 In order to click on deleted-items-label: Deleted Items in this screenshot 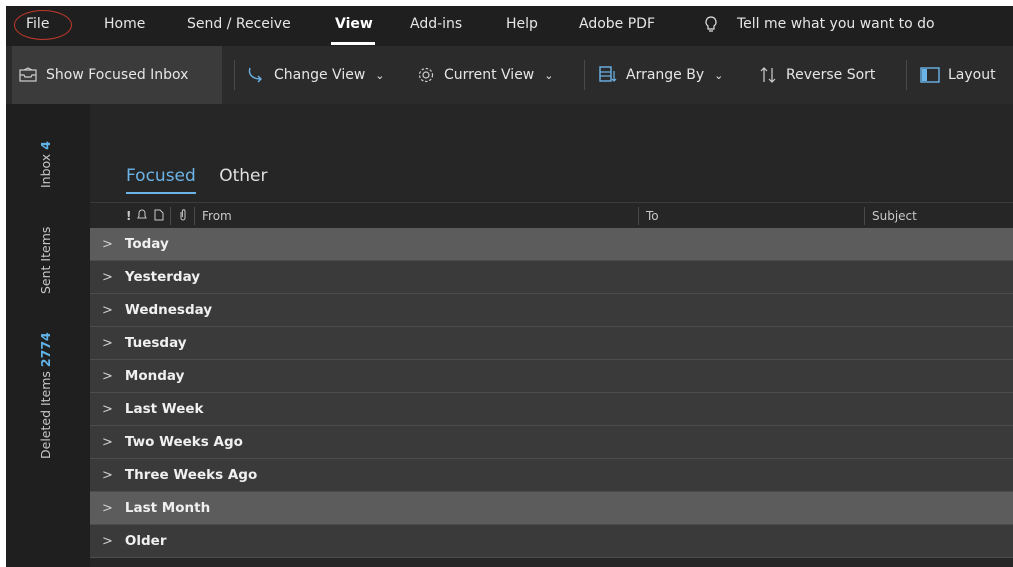, I will do `click(45, 415)`.